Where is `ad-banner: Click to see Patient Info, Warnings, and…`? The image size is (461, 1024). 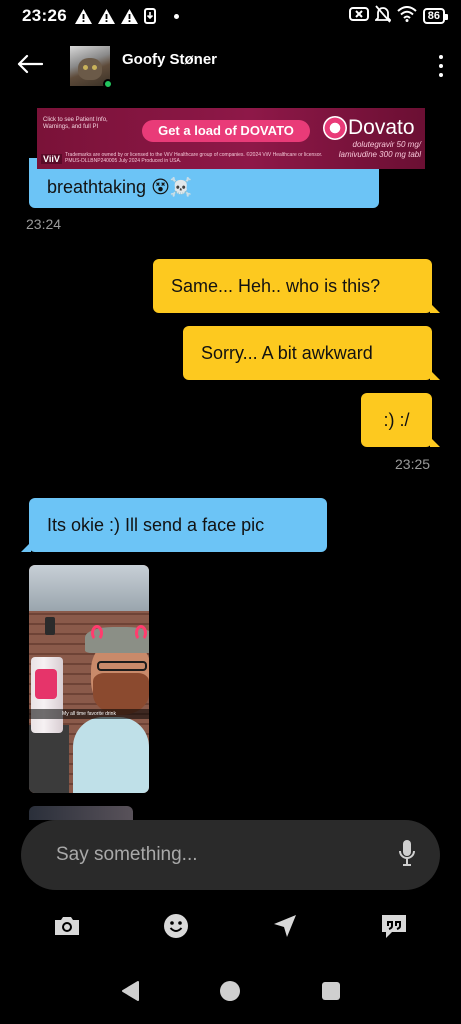
ad-banner: Click to see Patient Info, Warnings, and… is located at coordinates (231, 138).